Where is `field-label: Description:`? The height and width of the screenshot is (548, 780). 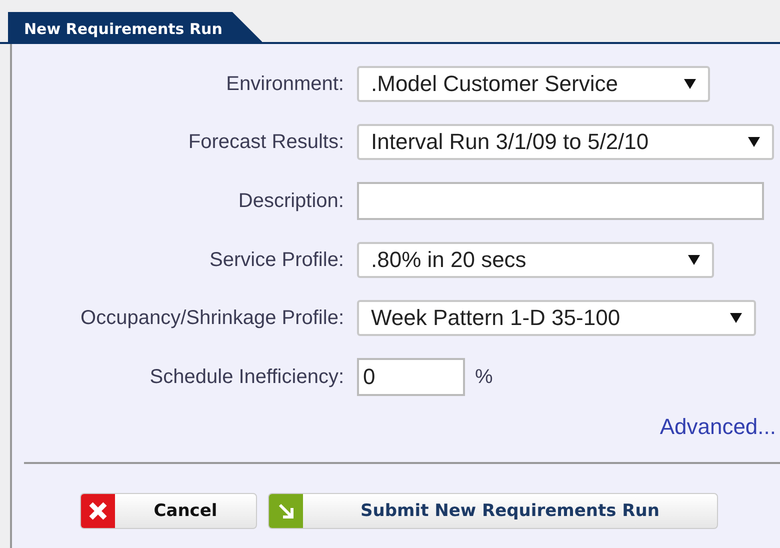 field-label: Description: is located at coordinates (290, 201).